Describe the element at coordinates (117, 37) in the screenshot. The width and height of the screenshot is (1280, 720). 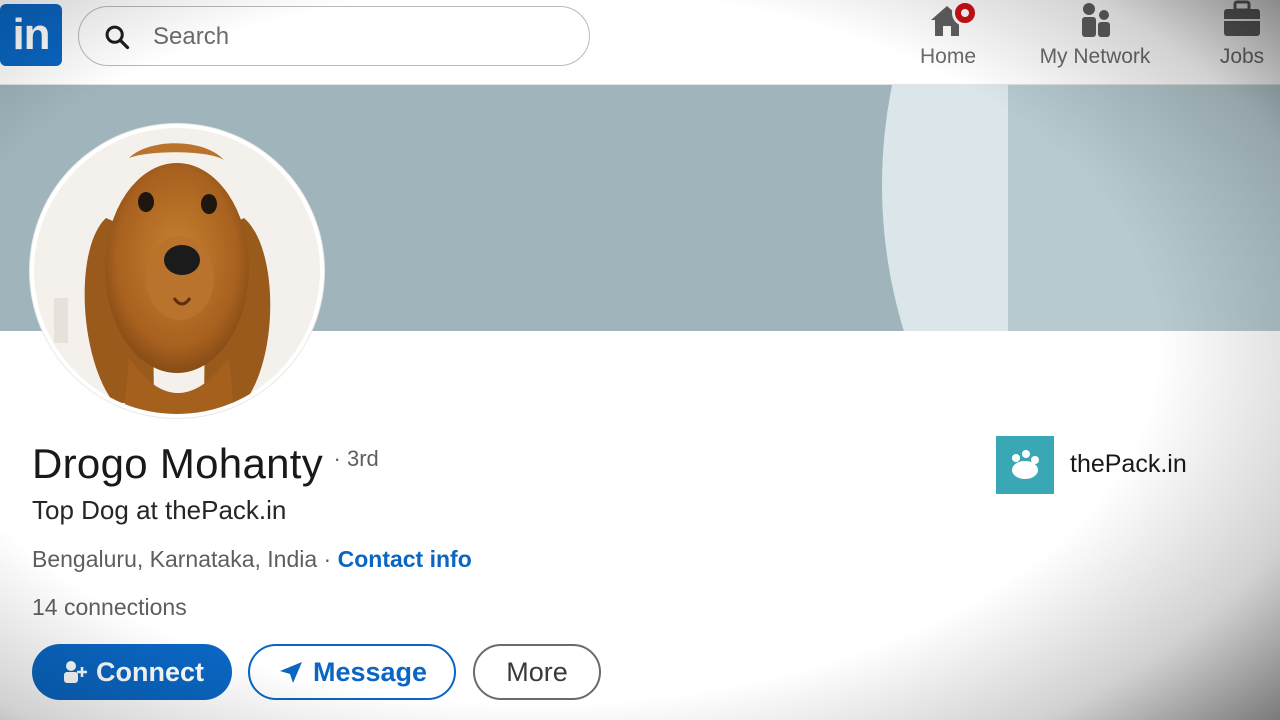
I see `search-icon` at that location.